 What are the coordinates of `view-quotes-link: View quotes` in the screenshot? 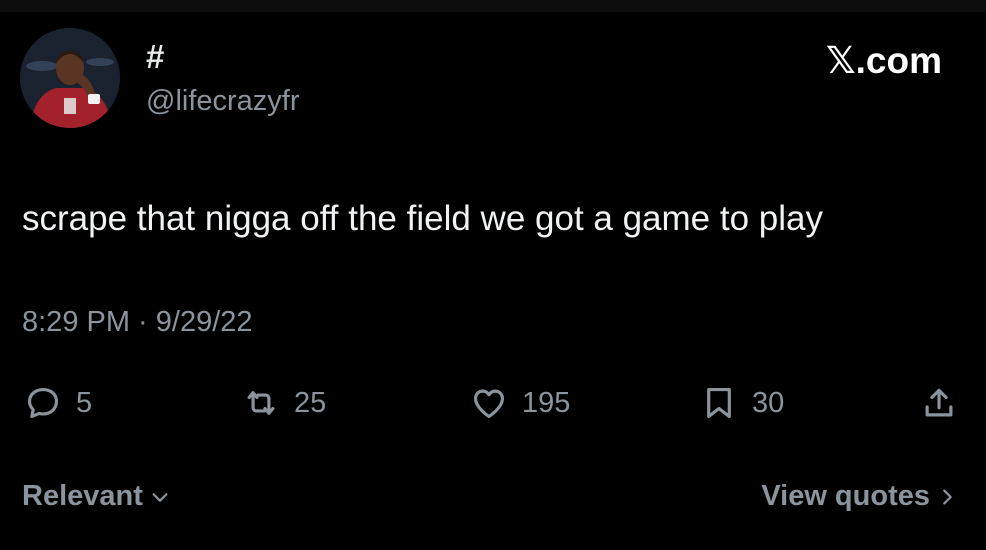 It's located at (859, 496).